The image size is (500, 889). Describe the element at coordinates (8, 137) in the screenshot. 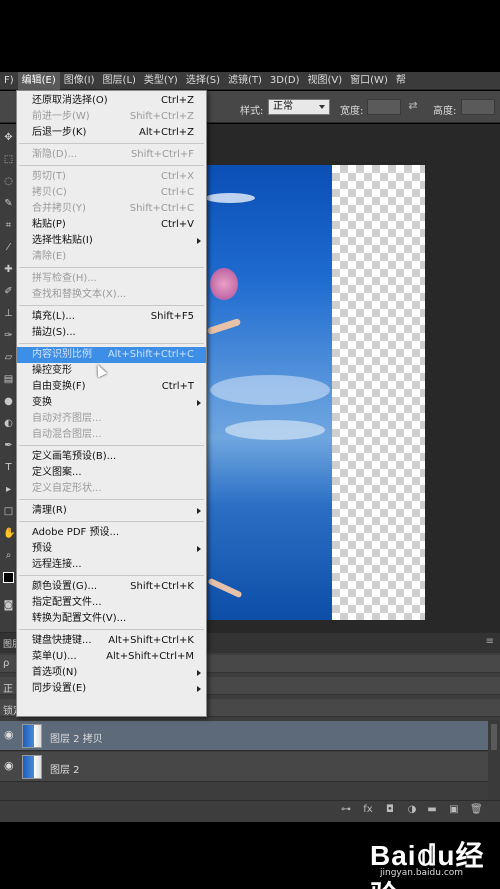

I see `move-tool-icon: ✥` at that location.